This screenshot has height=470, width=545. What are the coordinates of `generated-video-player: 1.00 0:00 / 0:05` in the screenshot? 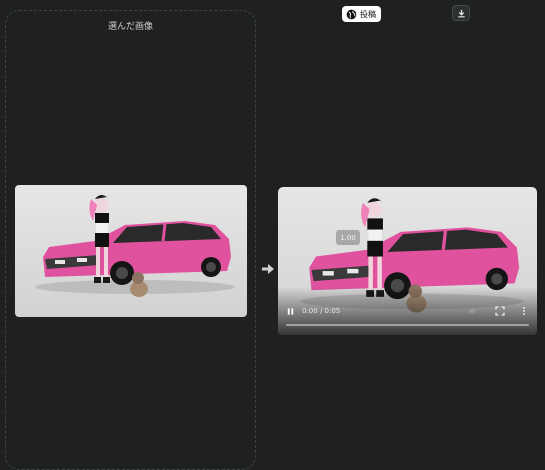 It's located at (407, 261).